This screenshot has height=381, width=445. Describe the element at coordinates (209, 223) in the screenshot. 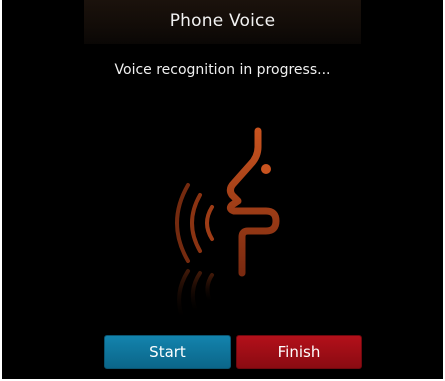

I see `sound-wave-inner` at that location.